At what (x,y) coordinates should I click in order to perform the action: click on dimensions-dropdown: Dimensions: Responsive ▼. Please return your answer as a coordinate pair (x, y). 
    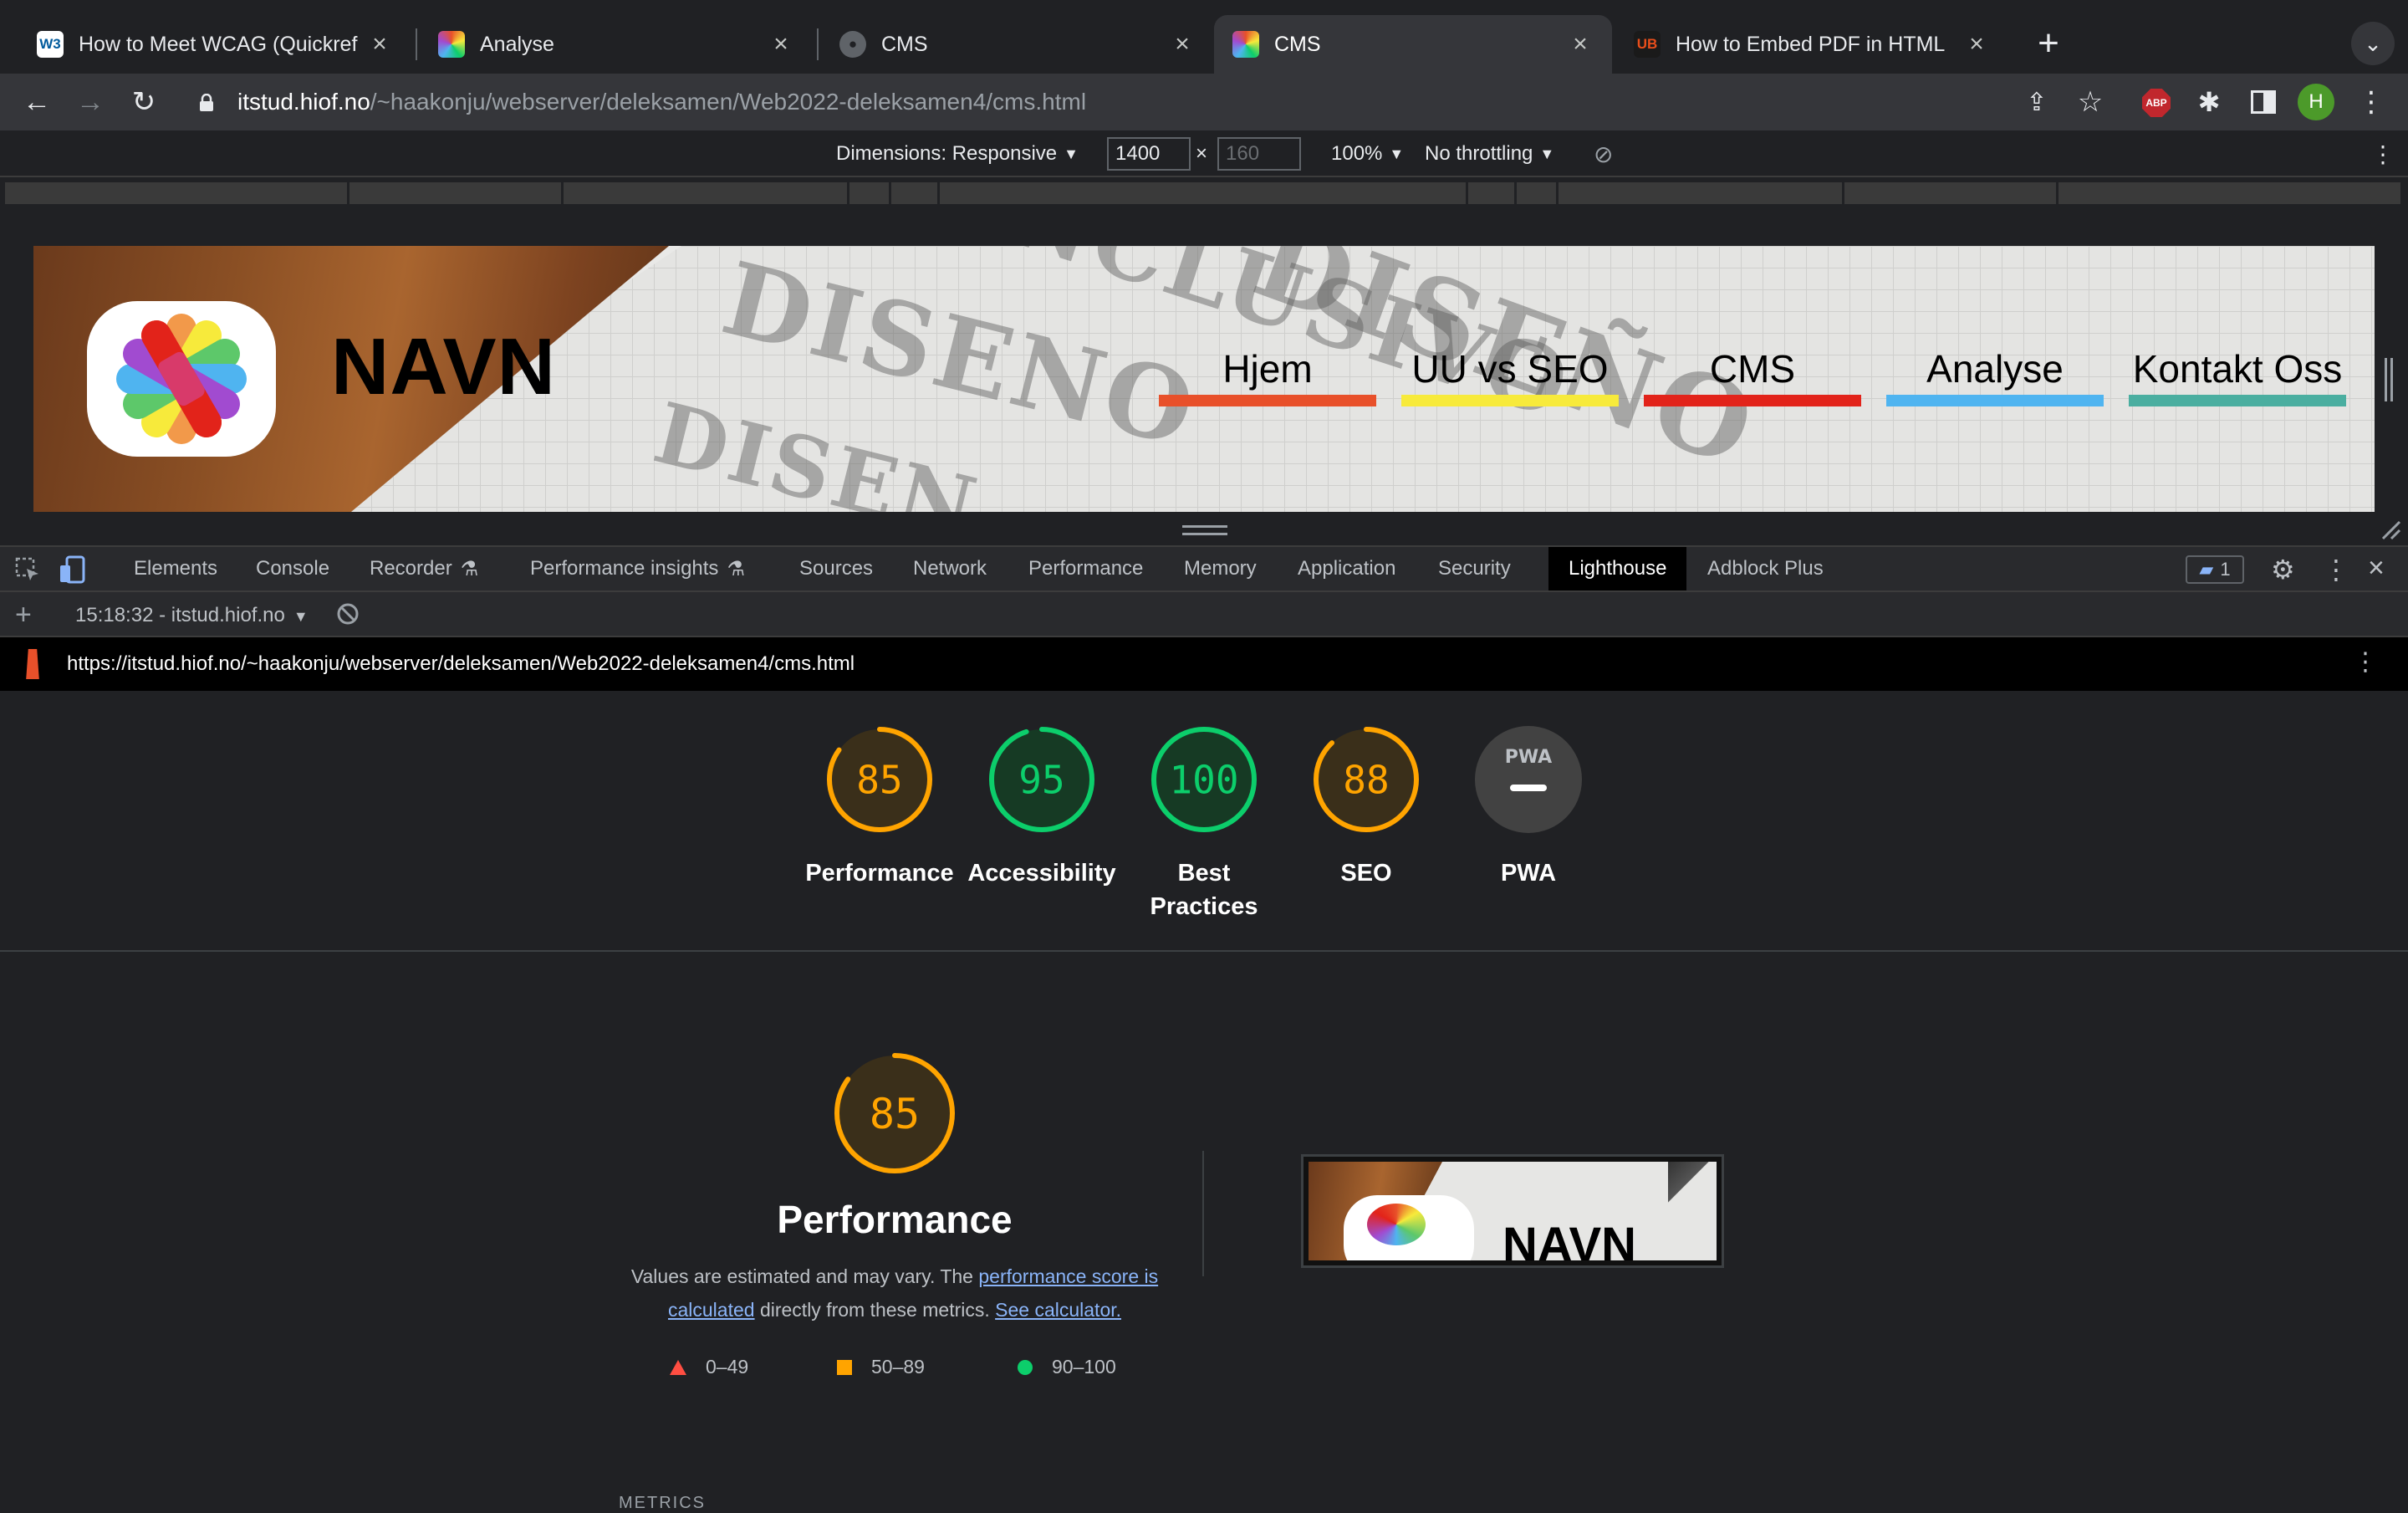
    Looking at the image, I should click on (957, 154).